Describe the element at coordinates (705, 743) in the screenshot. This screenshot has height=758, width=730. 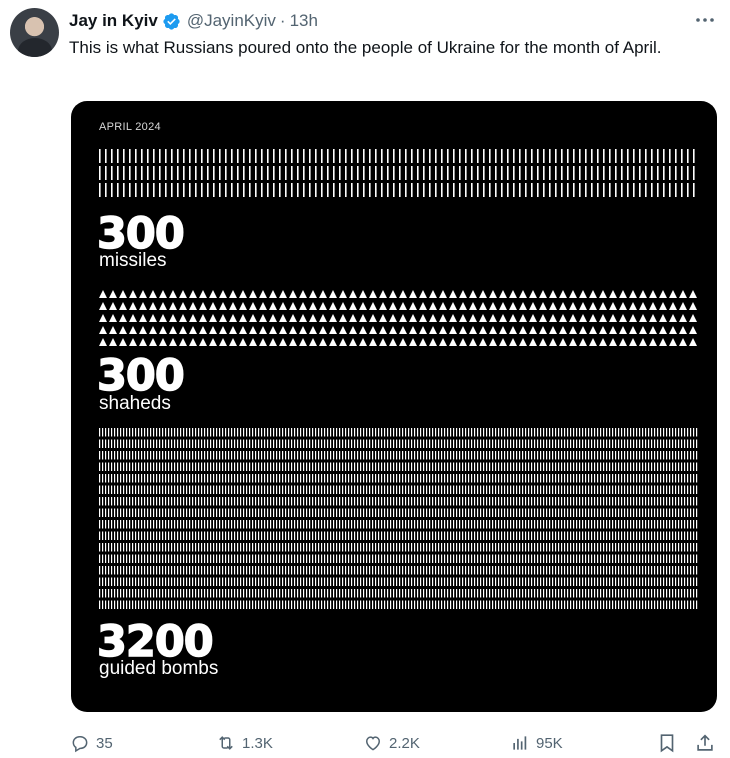
I see `share-icon` at that location.